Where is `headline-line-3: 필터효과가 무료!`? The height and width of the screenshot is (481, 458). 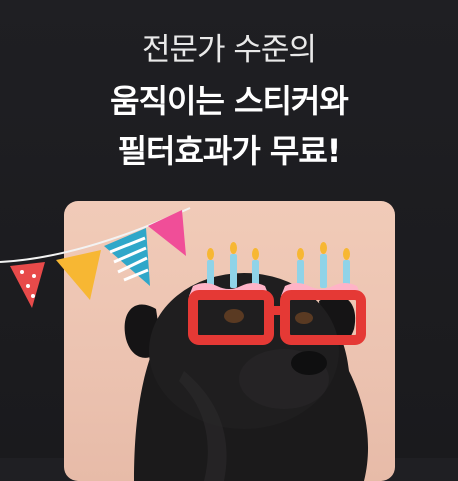 headline-line-3: 필터효과가 무료! is located at coordinates (229, 151).